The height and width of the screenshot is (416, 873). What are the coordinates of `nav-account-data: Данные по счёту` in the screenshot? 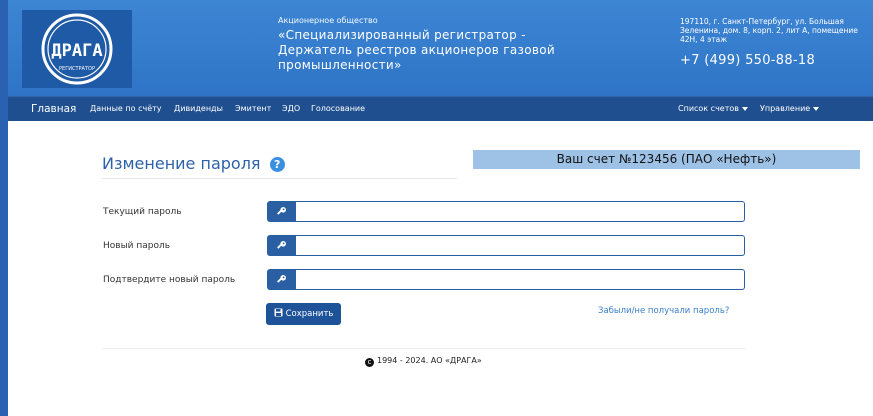 It's located at (126, 109).